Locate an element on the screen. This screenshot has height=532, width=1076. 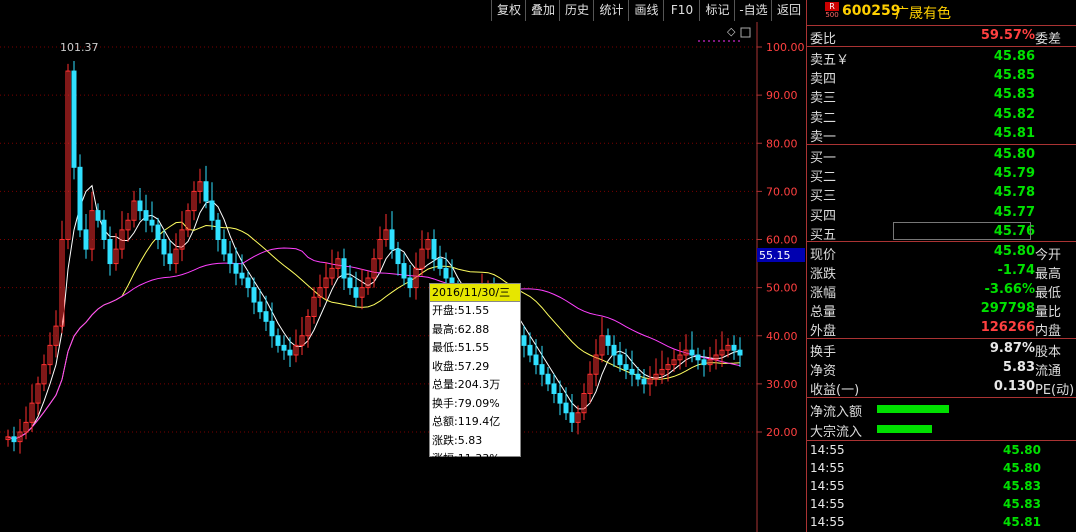
stock-badge: R 500 is located at coordinates (832, 11).